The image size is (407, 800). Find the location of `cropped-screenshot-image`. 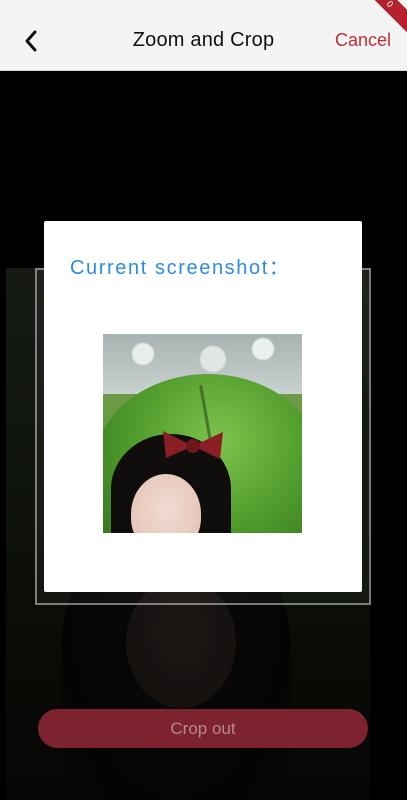

cropped-screenshot-image is located at coordinates (202, 433).